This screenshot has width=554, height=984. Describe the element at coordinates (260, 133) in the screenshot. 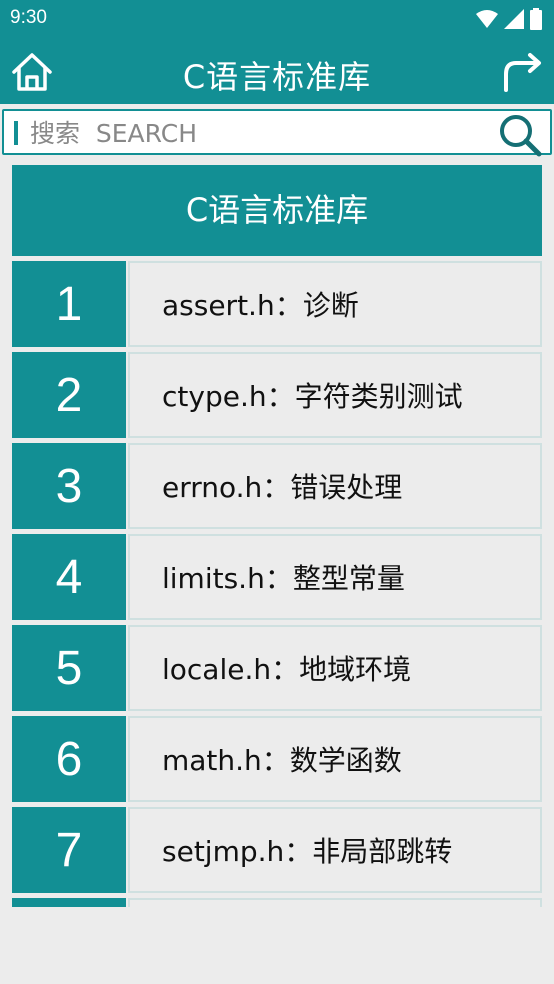

I see `search-input` at that location.